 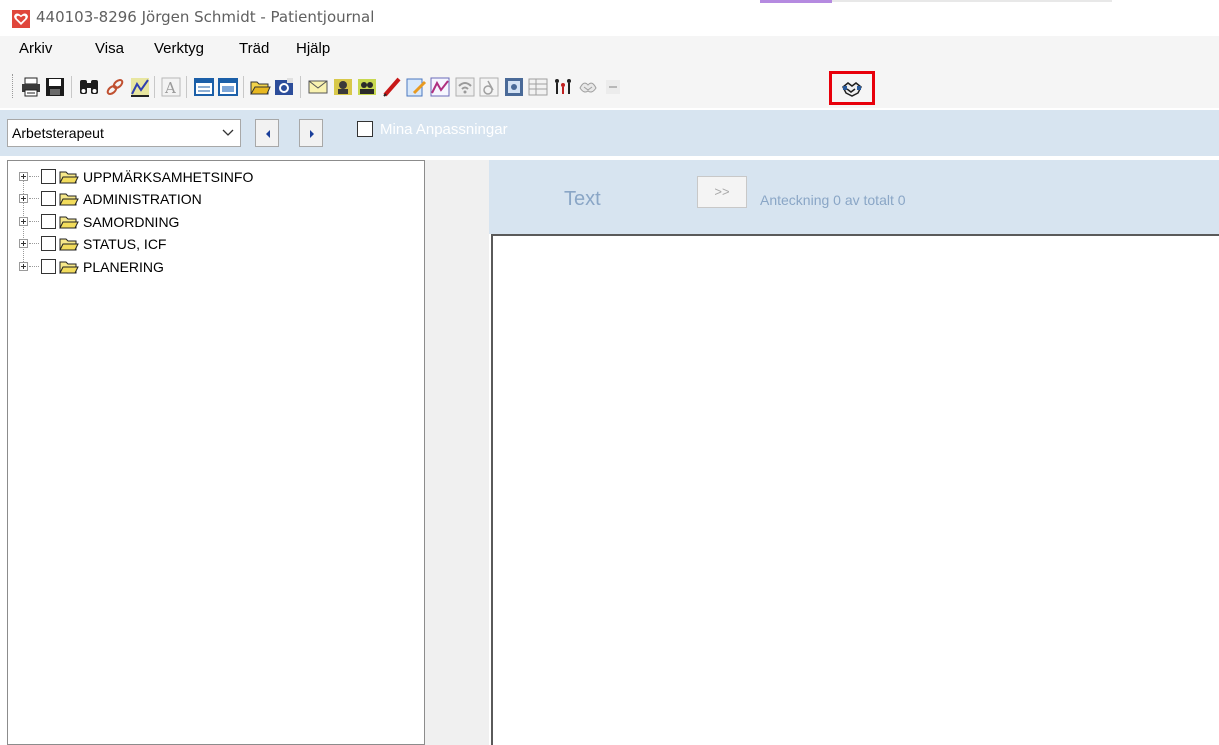 I want to click on wifi-icon, so click(x=465, y=87).